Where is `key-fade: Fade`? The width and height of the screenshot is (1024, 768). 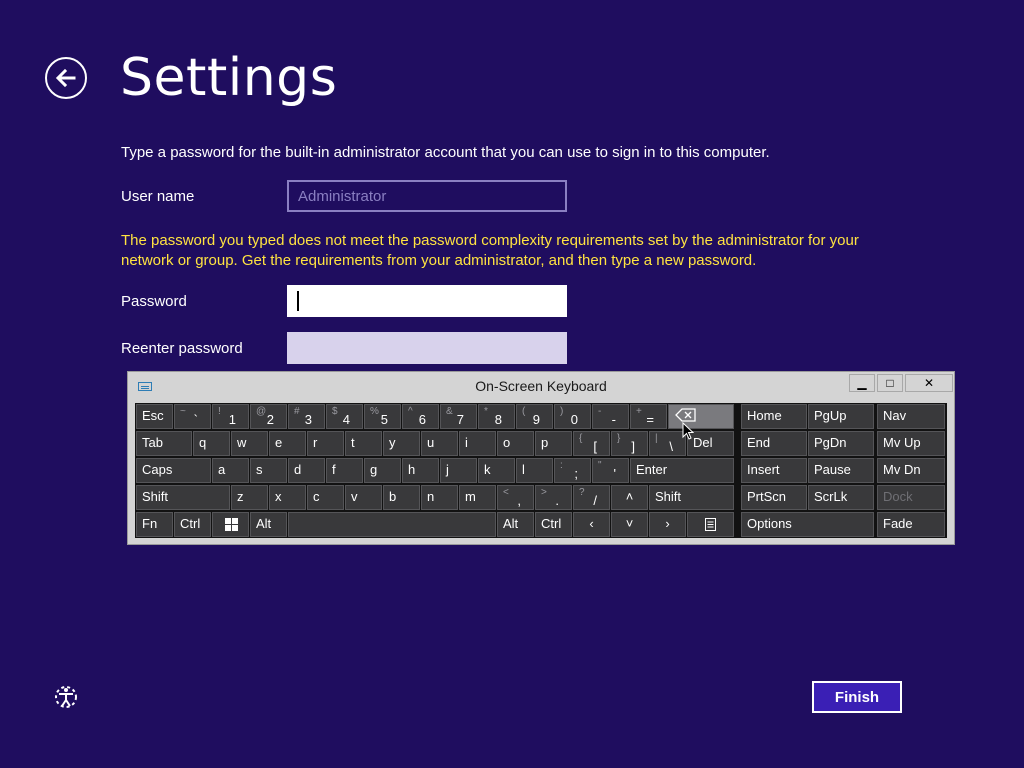
key-fade: Fade is located at coordinates (911, 524).